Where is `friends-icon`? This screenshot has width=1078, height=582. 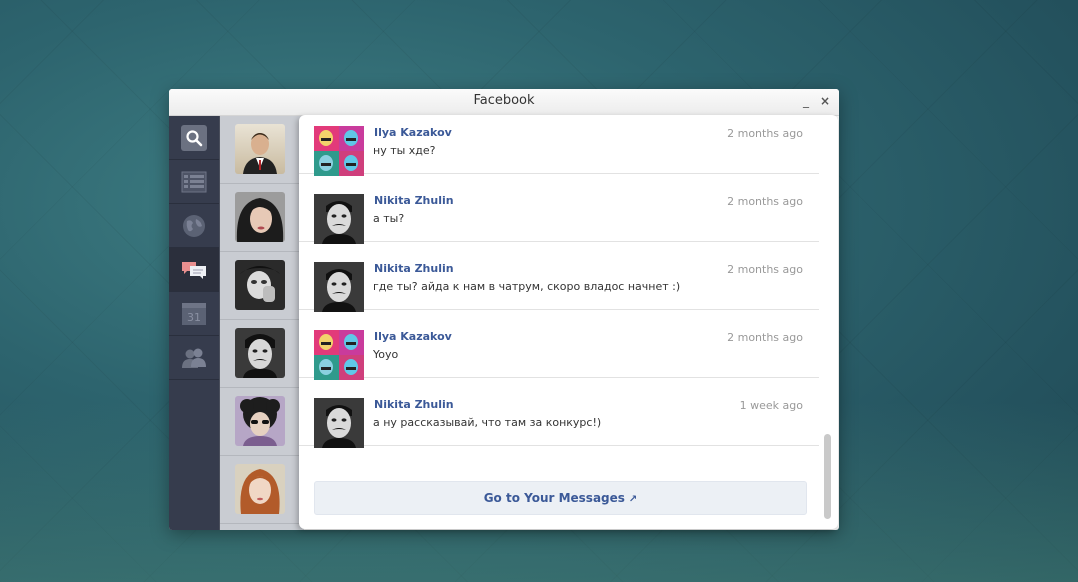 friends-icon is located at coordinates (194, 358).